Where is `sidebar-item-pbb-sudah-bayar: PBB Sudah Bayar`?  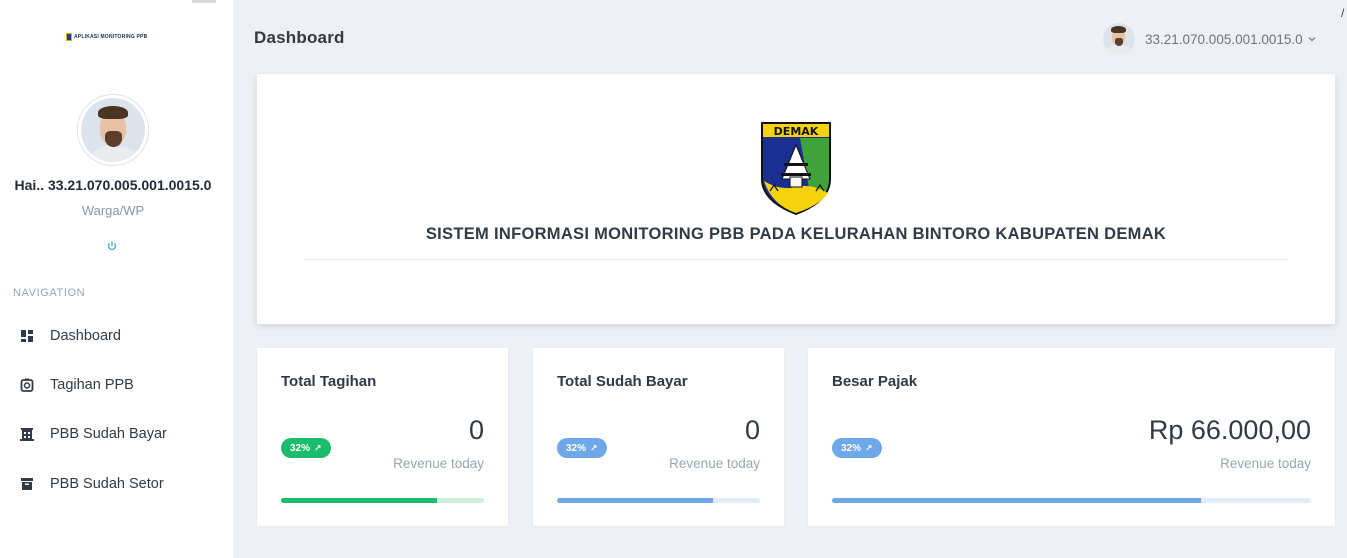
sidebar-item-pbb-sudah-bayar: PBB Sudah Bayar is located at coordinates (116, 434).